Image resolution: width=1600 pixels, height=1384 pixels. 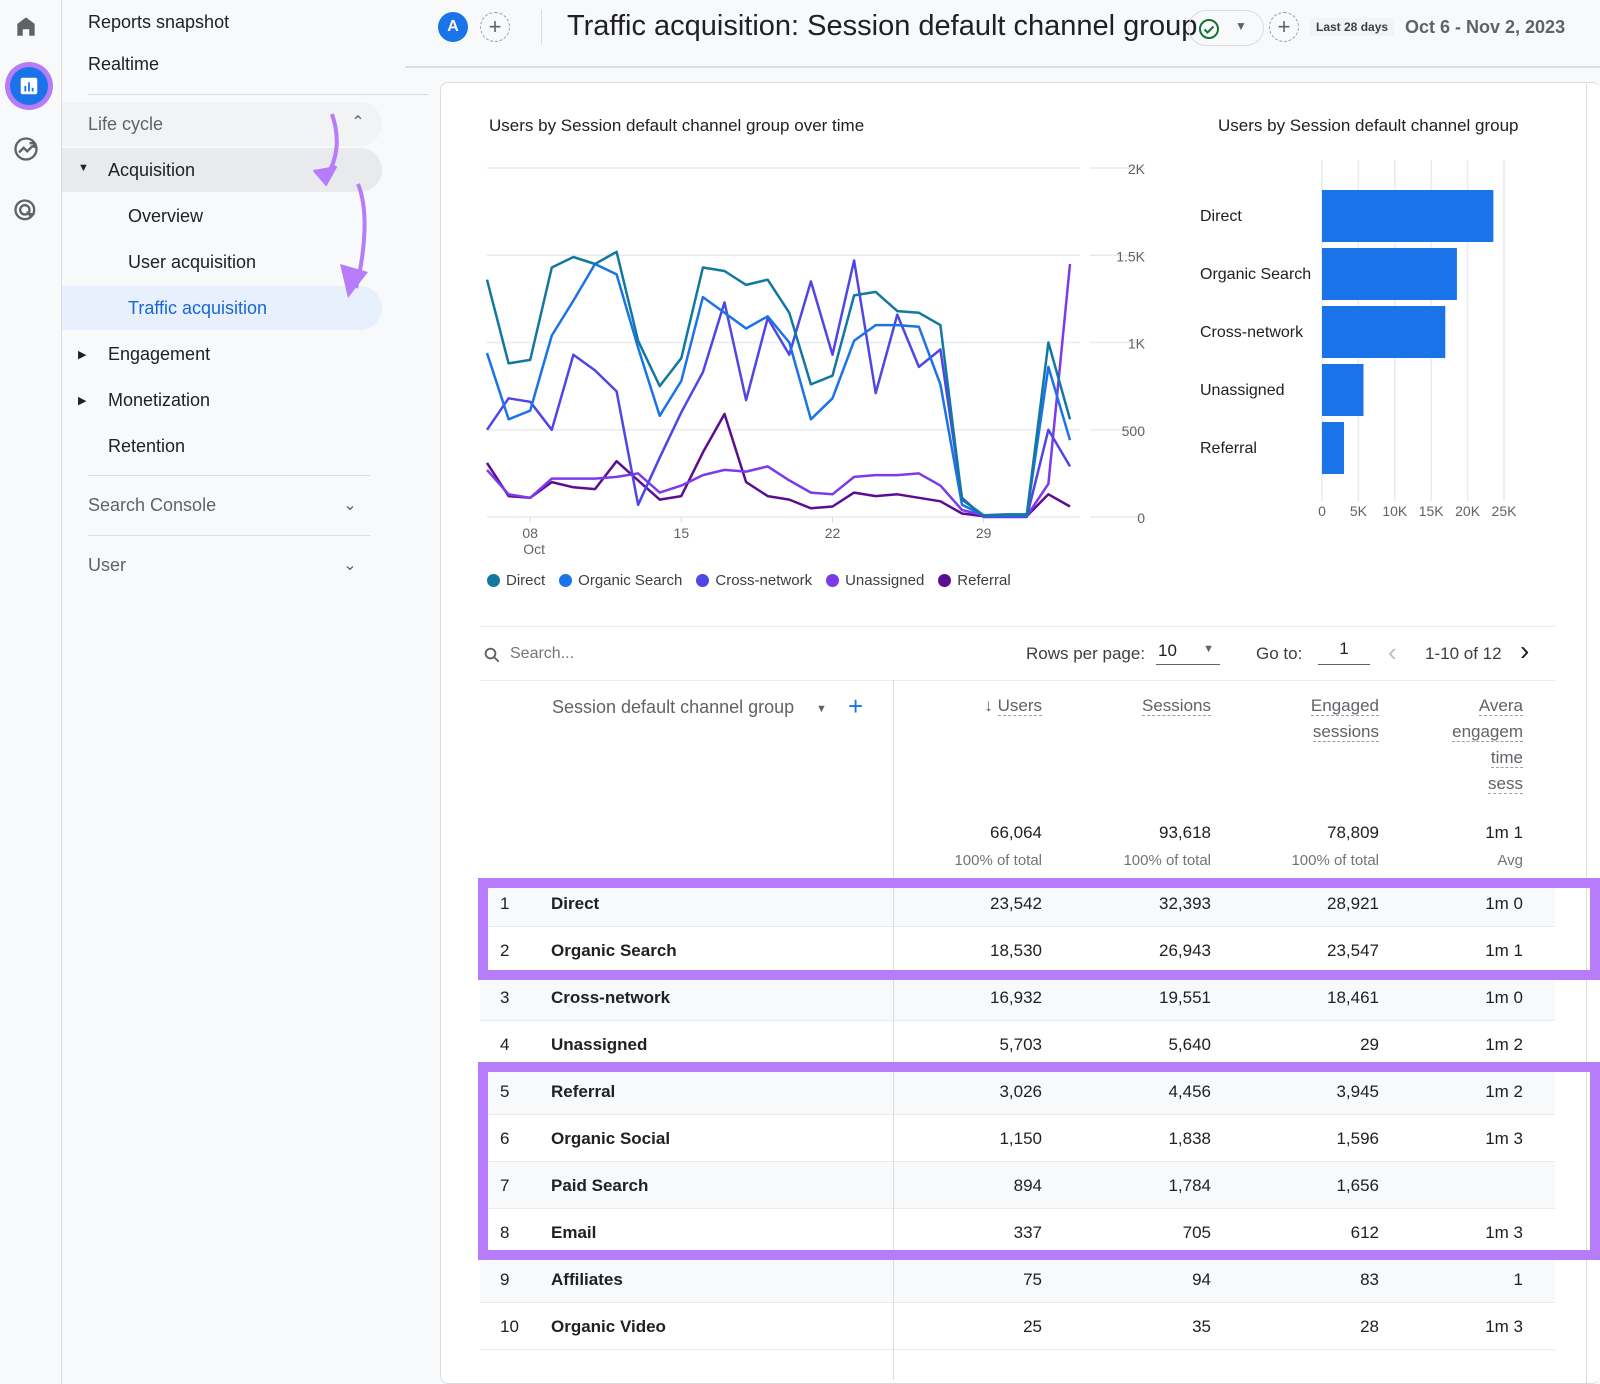 What do you see at coordinates (893, 1030) in the screenshot?
I see `column-divider` at bounding box center [893, 1030].